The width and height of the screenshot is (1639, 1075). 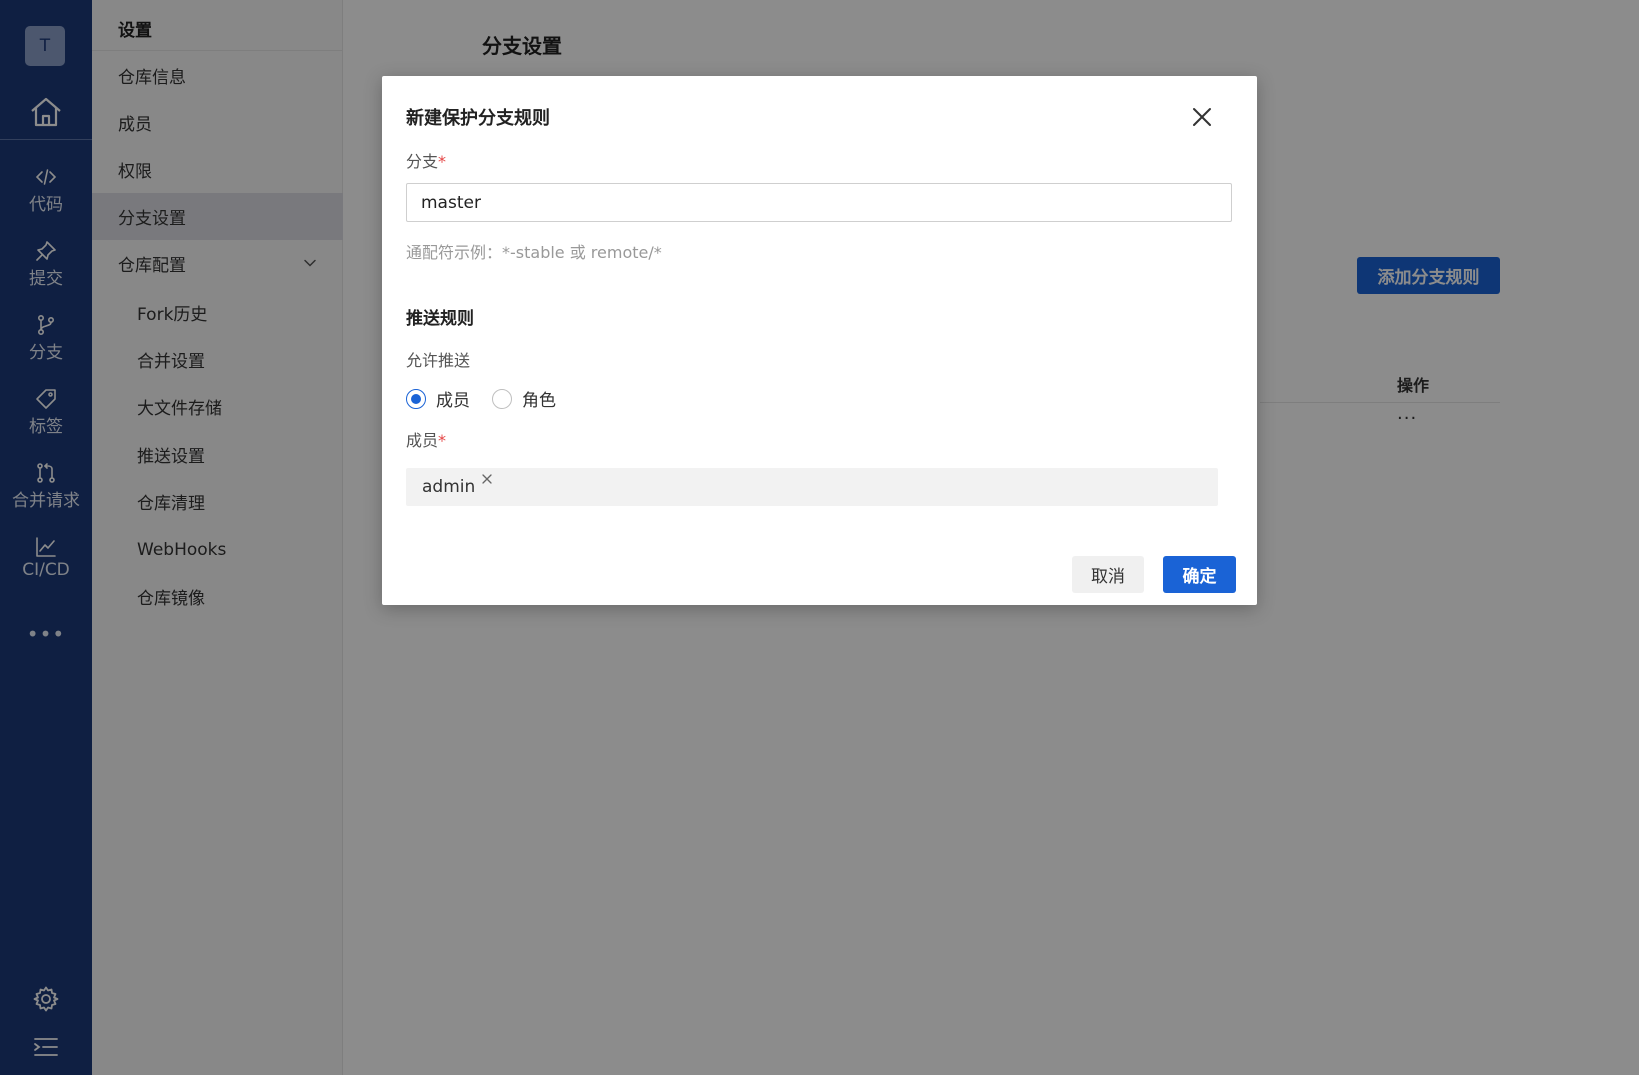 What do you see at coordinates (416, 398) in the screenshot?
I see `radio-member-circle` at bounding box center [416, 398].